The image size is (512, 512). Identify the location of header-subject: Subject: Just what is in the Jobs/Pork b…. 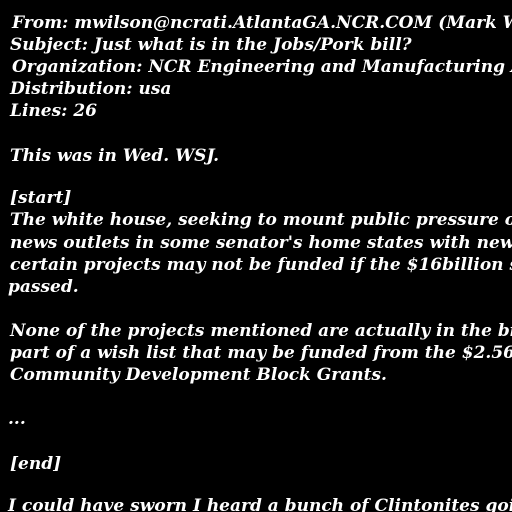
(211, 45).